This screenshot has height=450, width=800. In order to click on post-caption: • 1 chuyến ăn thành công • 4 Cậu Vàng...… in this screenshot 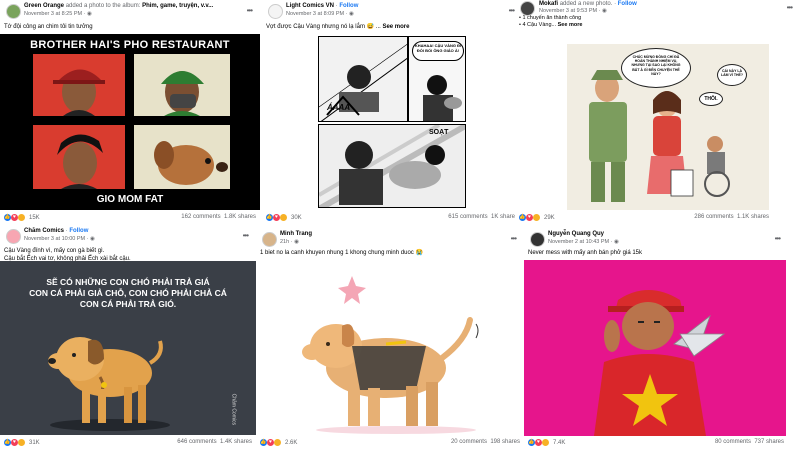, I will do `click(551, 21)`.